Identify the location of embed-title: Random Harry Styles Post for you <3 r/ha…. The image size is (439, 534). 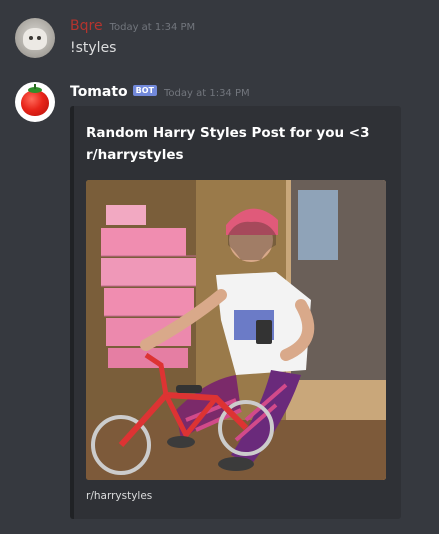
(228, 144).